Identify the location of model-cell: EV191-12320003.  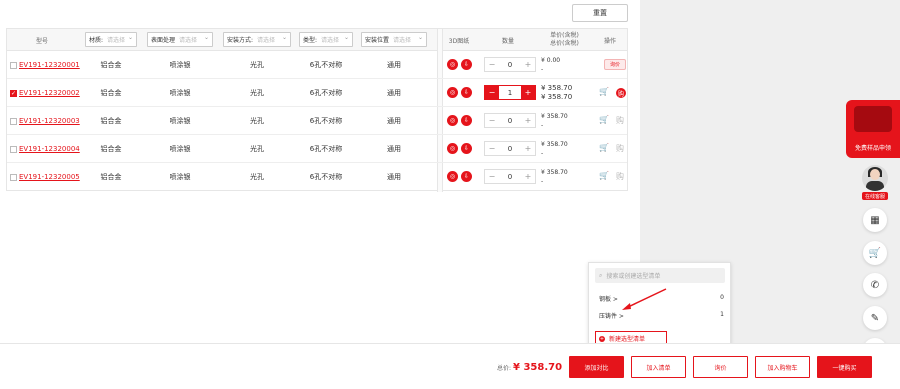
(47, 121).